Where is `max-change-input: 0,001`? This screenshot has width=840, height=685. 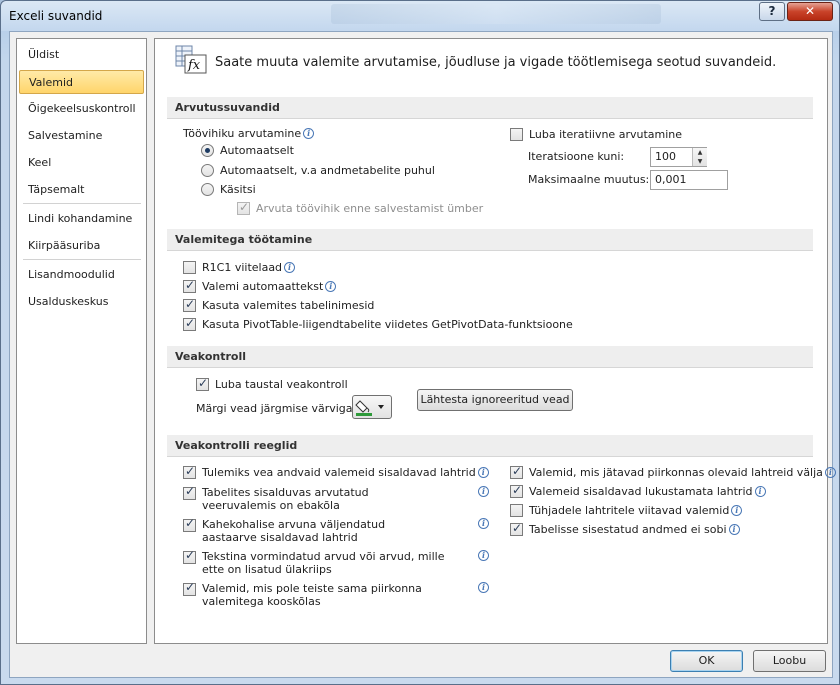
max-change-input: 0,001 is located at coordinates (689, 180).